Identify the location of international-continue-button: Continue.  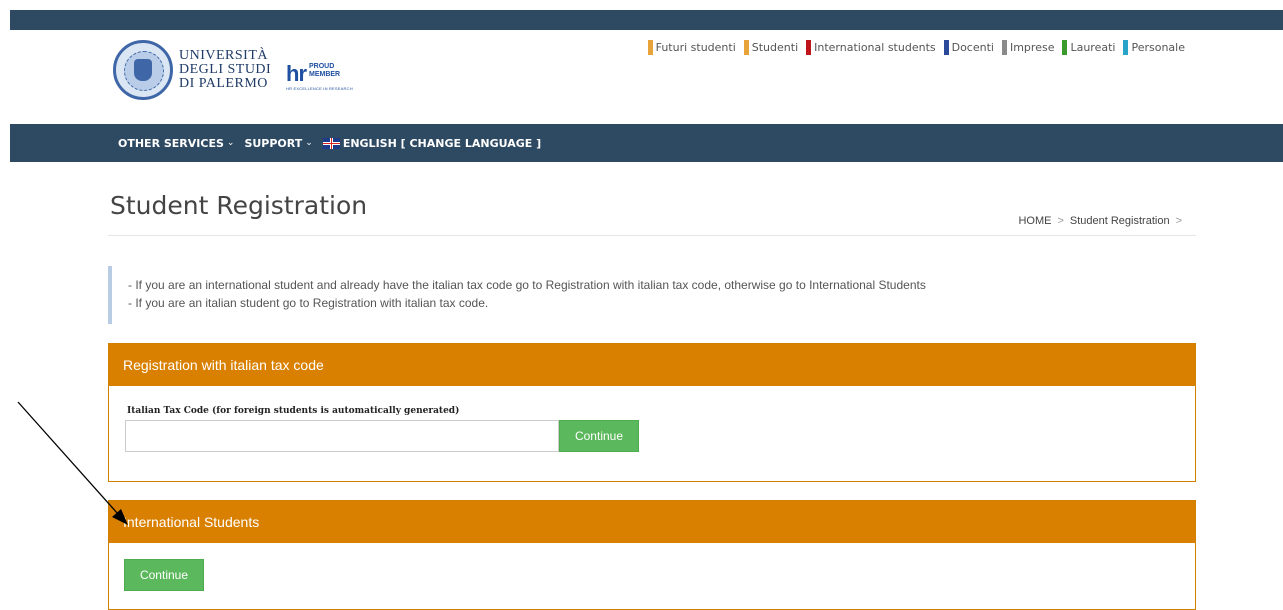
(164, 575).